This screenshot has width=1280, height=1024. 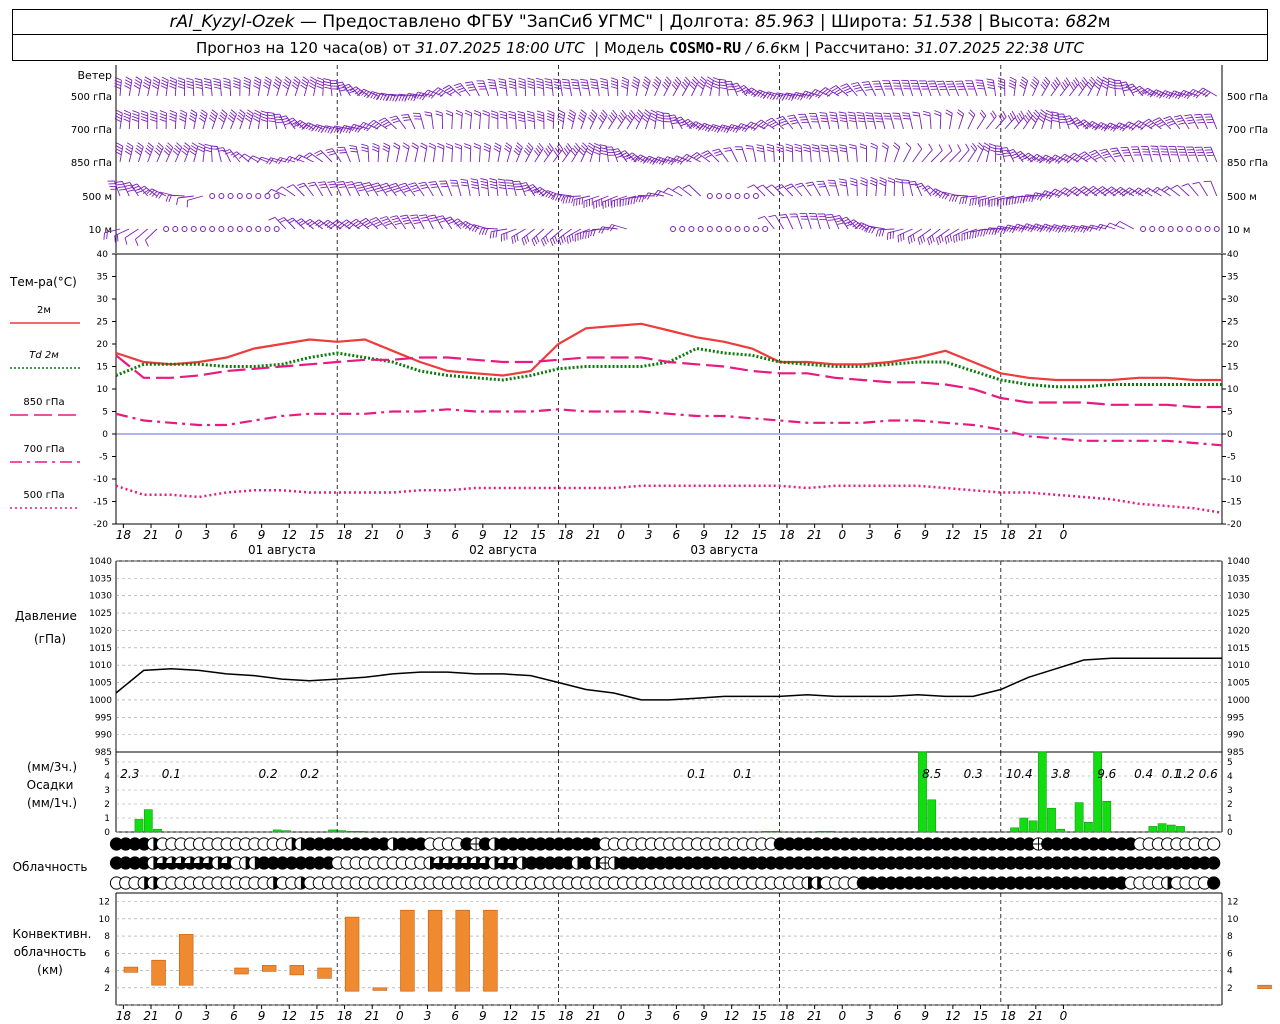 I want to click on temp-xtick-label: 9, so click(x=483, y=535).